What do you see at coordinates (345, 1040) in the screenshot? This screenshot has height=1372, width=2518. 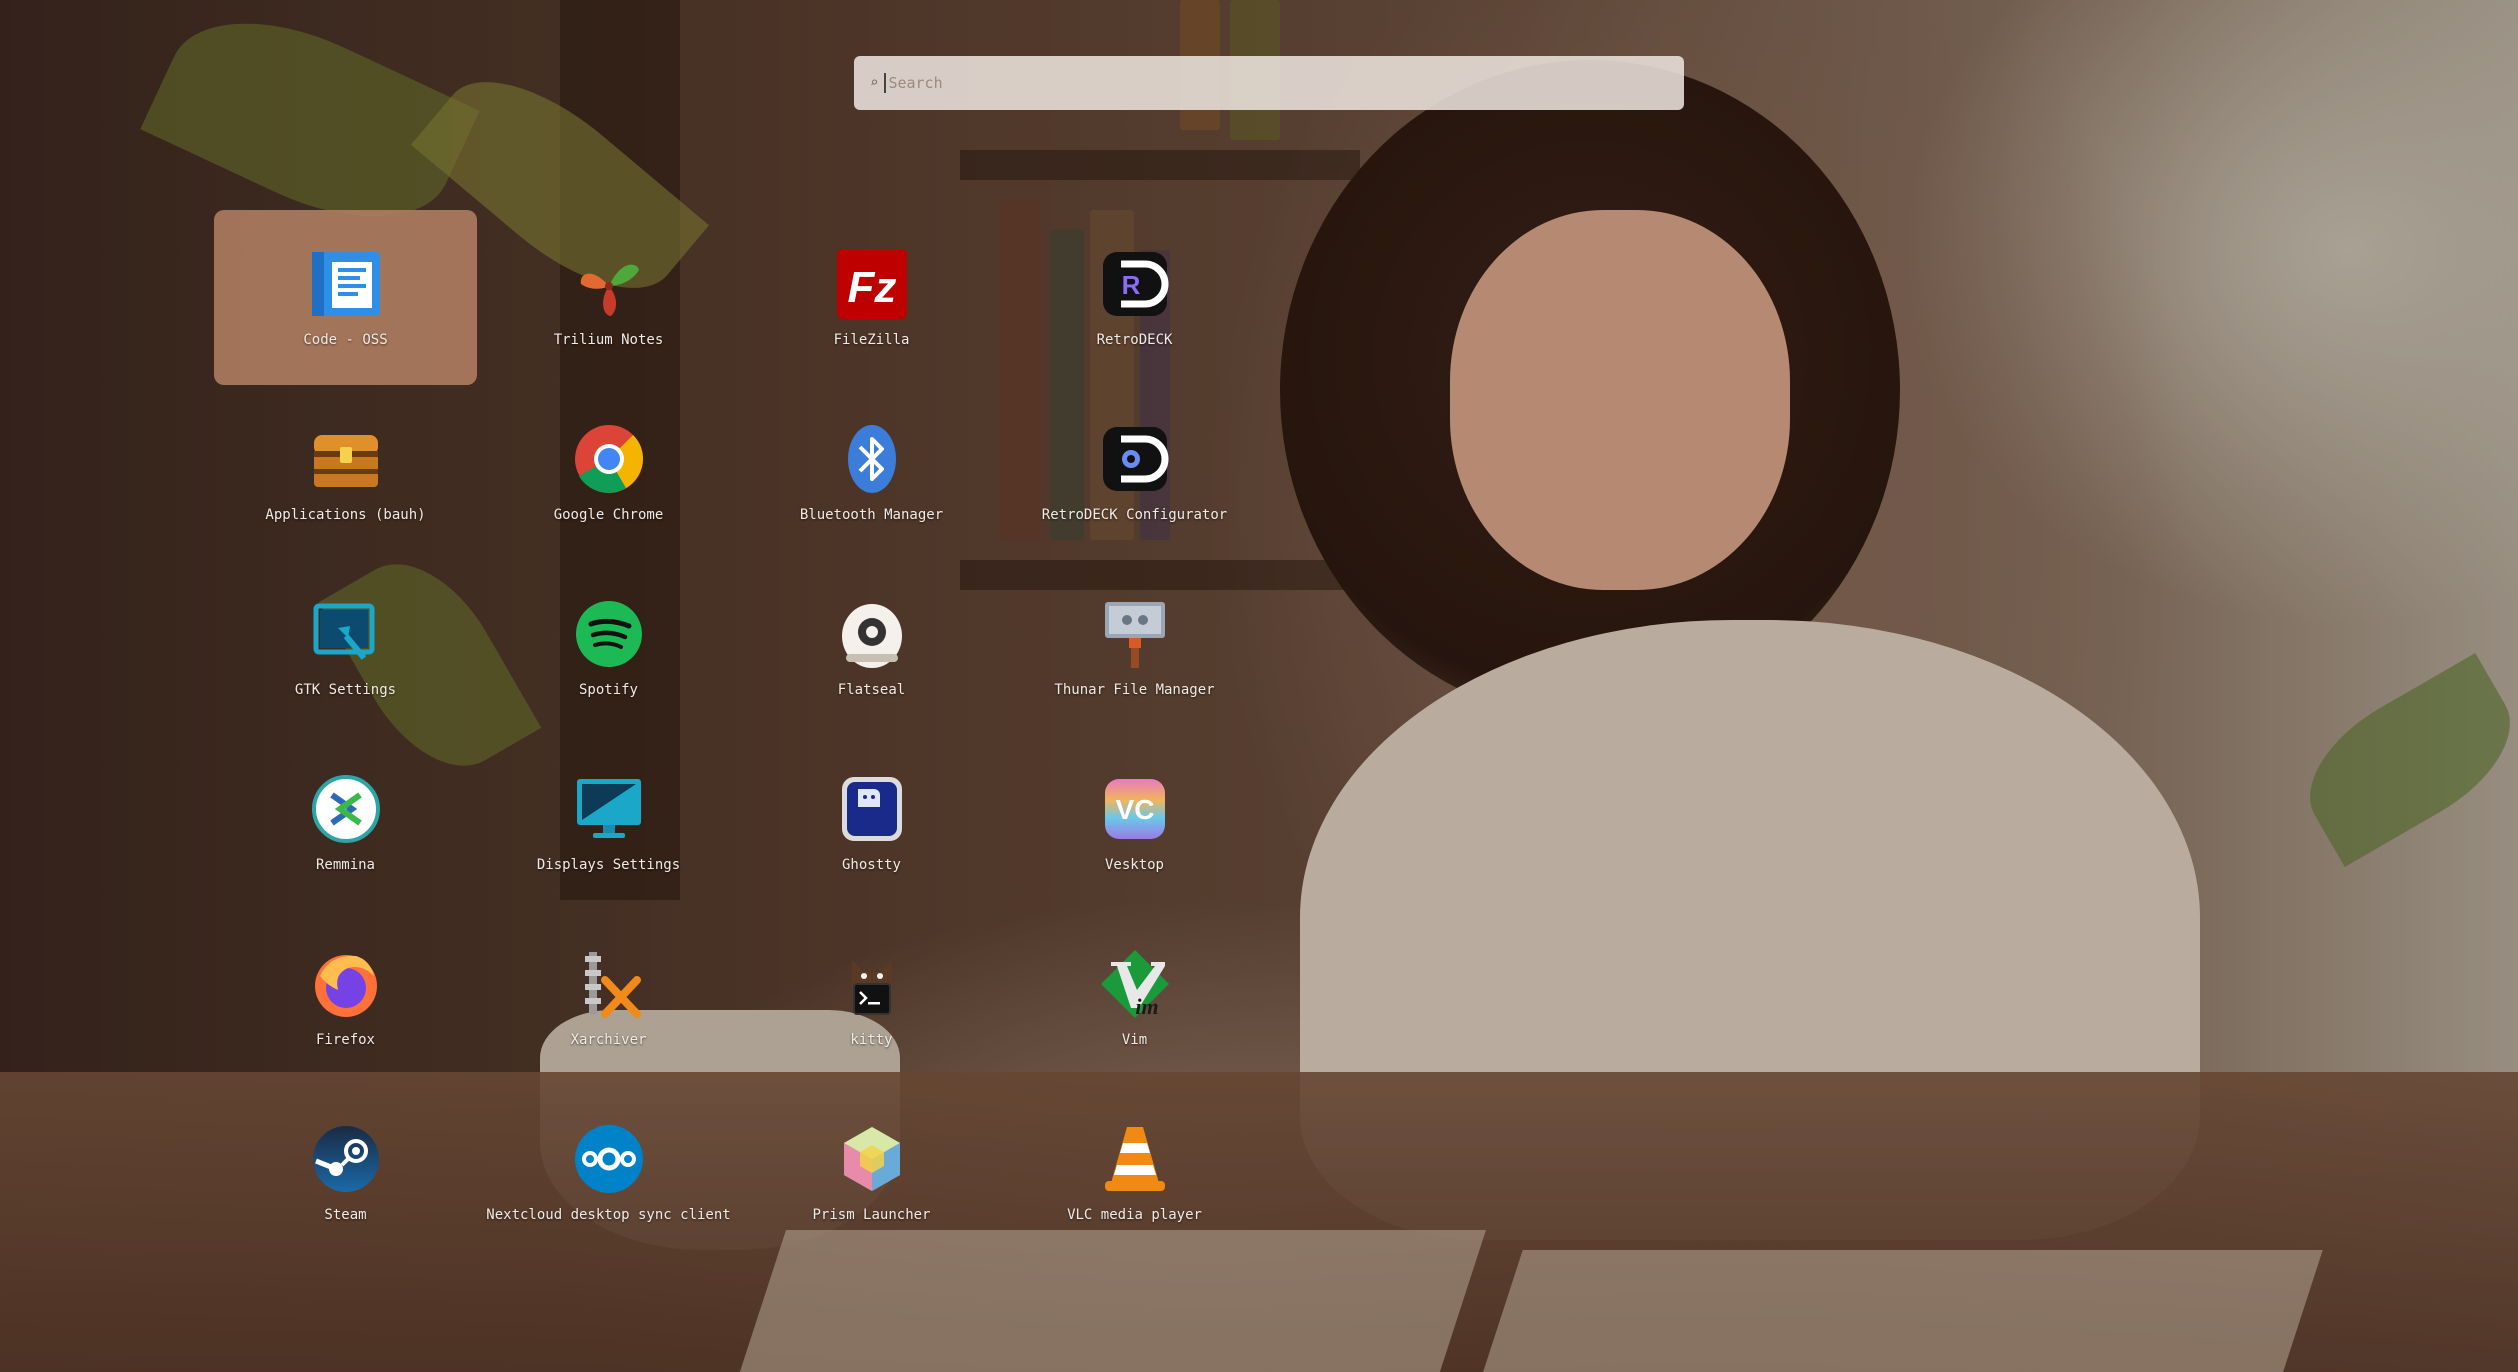 I see `app-label: Firefox` at bounding box center [345, 1040].